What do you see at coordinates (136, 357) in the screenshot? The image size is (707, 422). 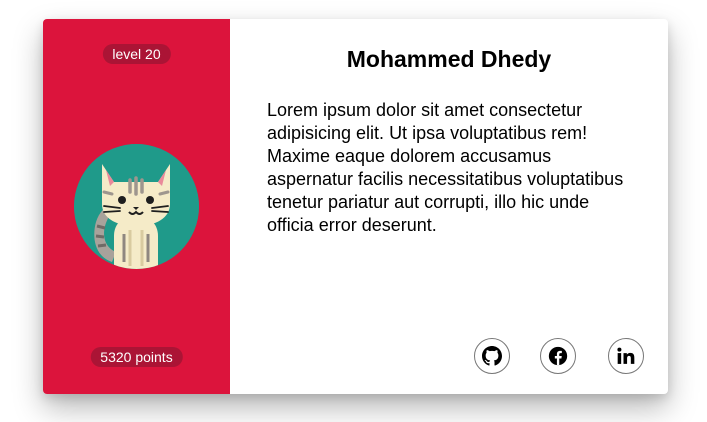 I see `points-badge: 5320 points` at bounding box center [136, 357].